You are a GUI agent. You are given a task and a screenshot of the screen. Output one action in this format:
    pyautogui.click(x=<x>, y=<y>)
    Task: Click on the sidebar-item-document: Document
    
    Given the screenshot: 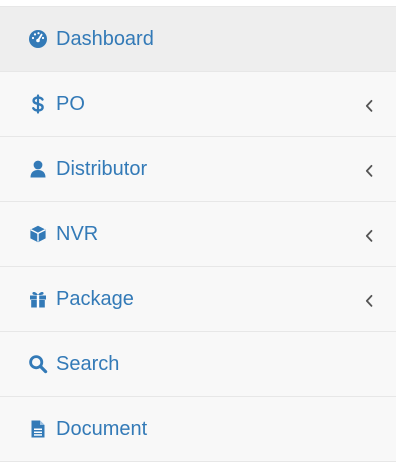 What is the action you would take?
    pyautogui.click(x=198, y=429)
    